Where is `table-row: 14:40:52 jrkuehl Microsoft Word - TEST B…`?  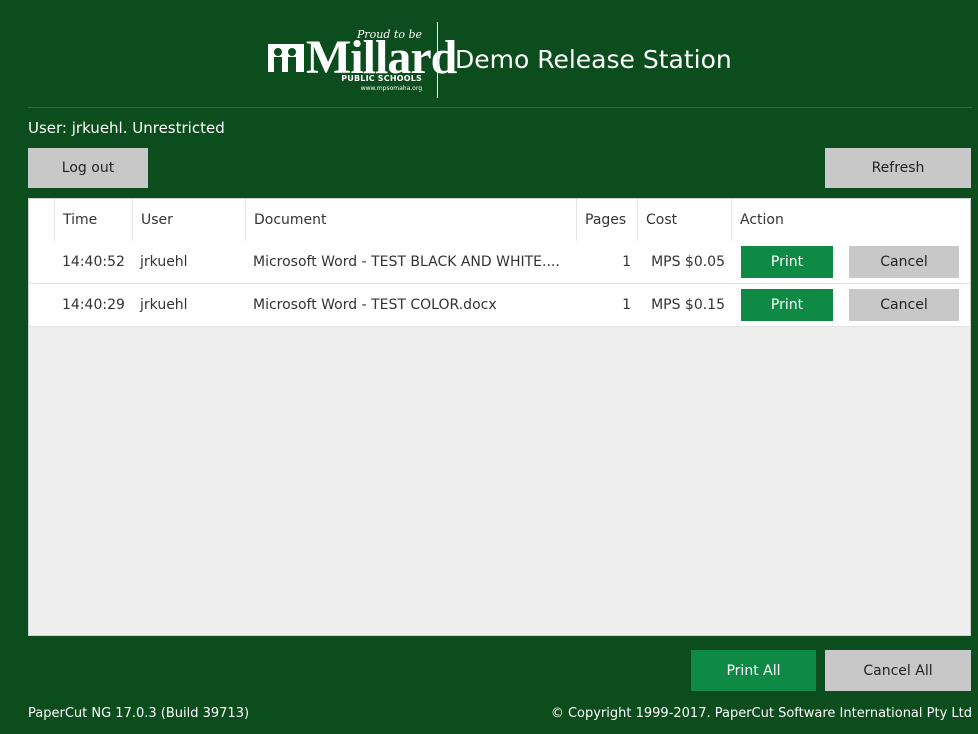 table-row: 14:40:52 jrkuehl Microsoft Word - TEST B… is located at coordinates (499, 262).